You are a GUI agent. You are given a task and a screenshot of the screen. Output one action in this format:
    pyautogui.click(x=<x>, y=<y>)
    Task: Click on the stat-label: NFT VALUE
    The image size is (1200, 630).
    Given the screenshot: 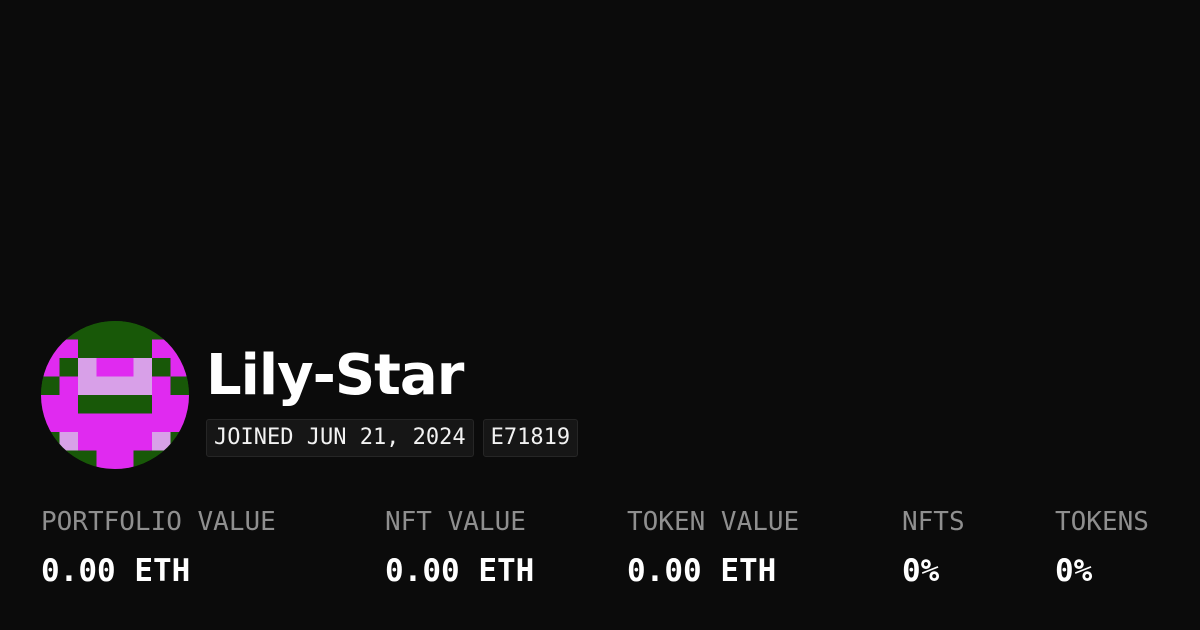 What is the action you would take?
    pyautogui.click(x=455, y=522)
    